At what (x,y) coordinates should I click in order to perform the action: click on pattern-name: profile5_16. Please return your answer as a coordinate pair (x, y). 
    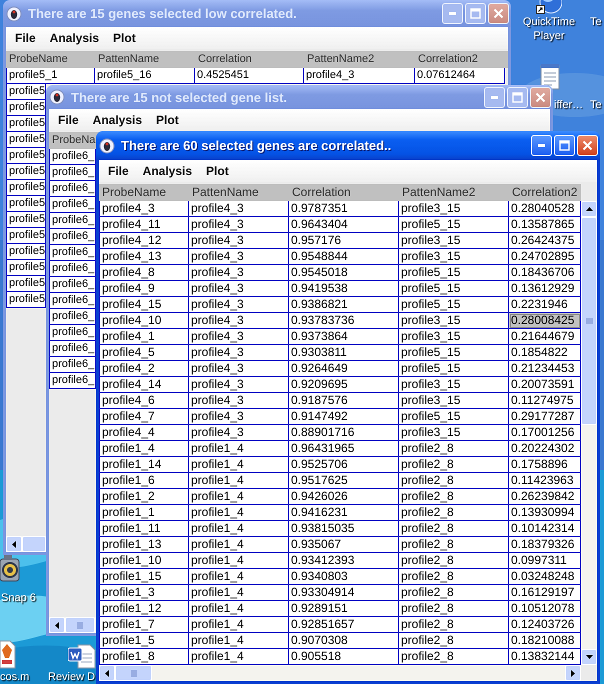
    Looking at the image, I should click on (145, 76).